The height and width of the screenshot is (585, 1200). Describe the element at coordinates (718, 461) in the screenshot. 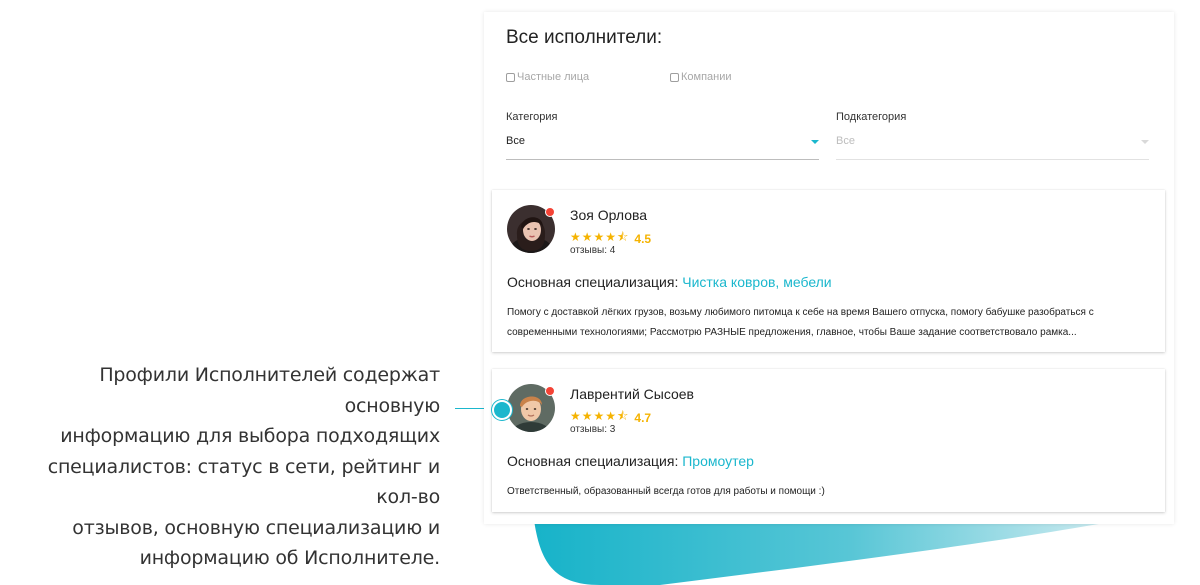

I see `specialization-link: Промоутер` at that location.